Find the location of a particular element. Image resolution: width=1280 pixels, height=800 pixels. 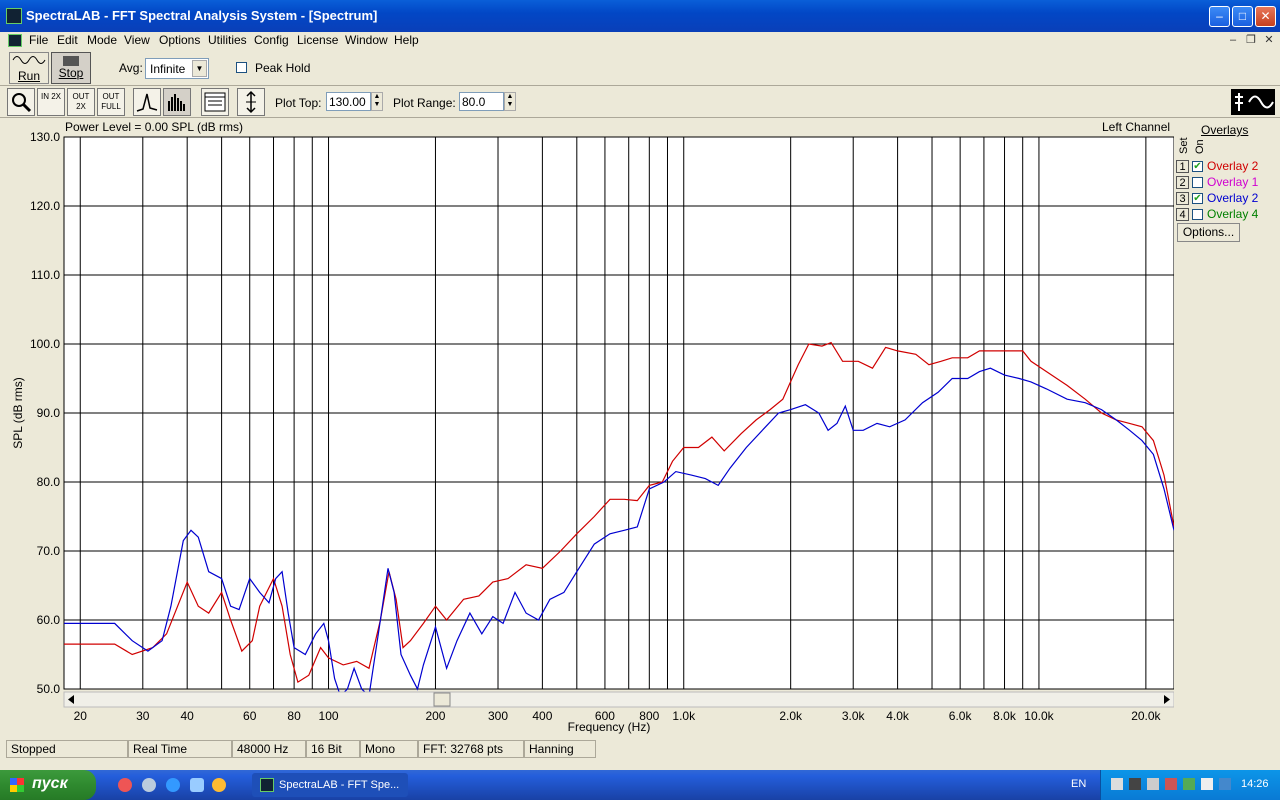

avg-select: Infinite ▼ is located at coordinates (177, 68).